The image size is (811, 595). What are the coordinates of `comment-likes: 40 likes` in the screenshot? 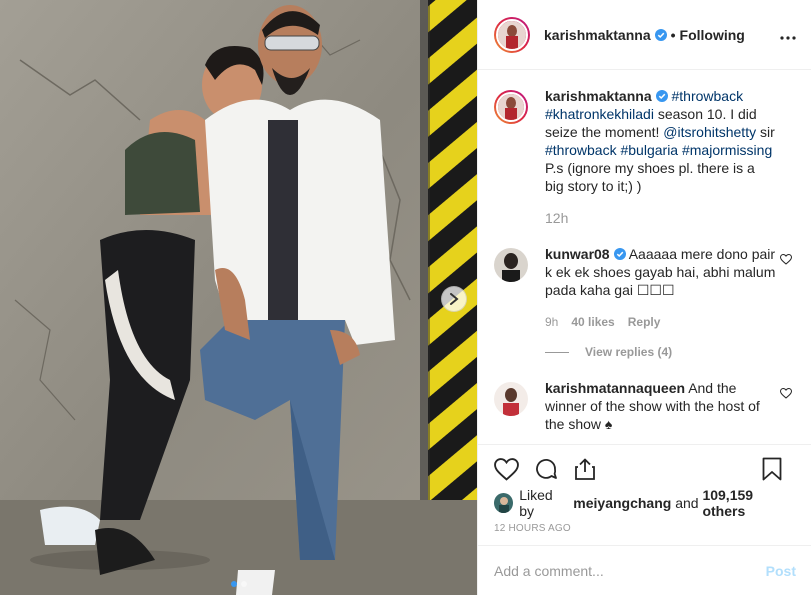 It's located at (592, 322).